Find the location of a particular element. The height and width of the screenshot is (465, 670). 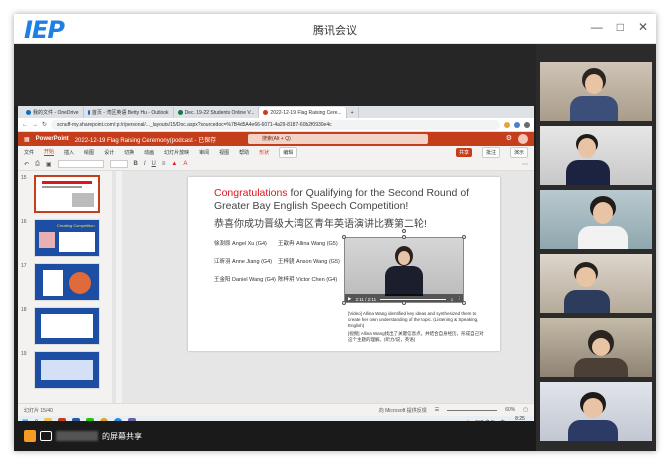

ribbon-tab-shape: 形状 is located at coordinates (264, 152).